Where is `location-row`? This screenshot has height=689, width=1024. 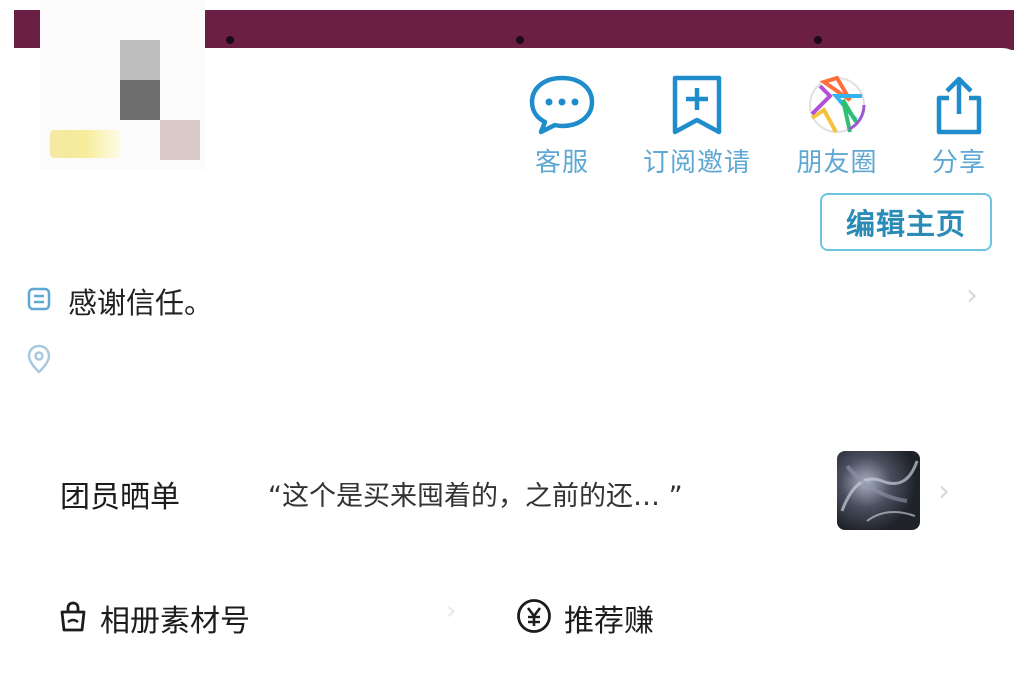 location-row is located at coordinates (39, 361).